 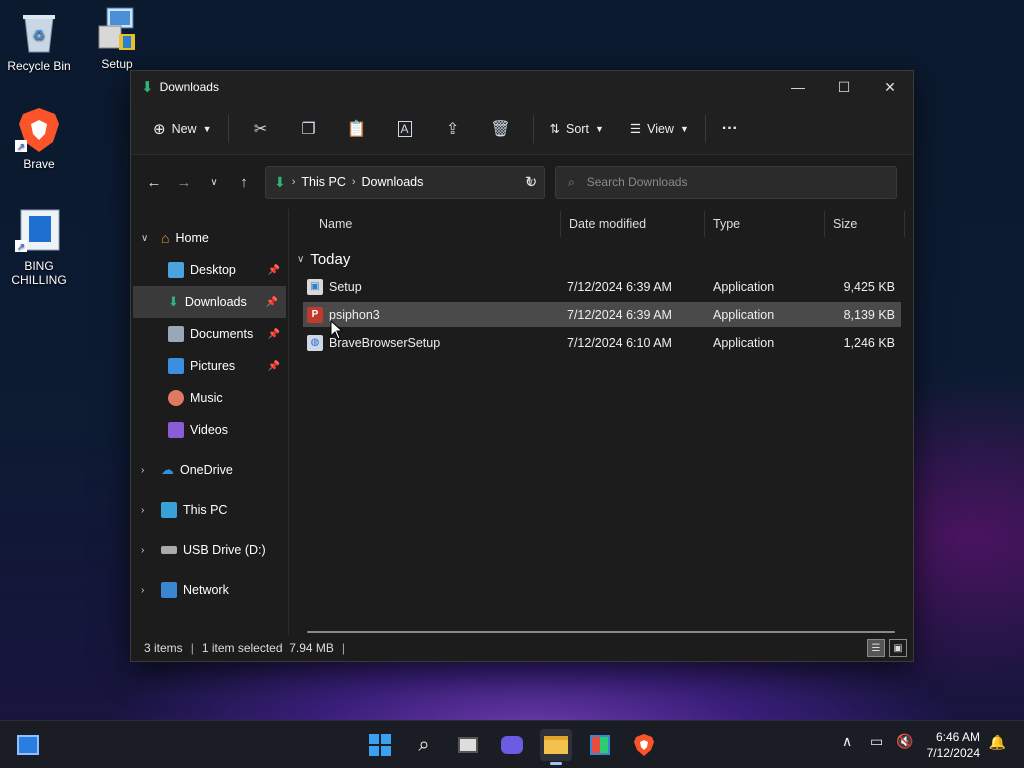 I want to click on desktop-icon-label: BING CHILLING, so click(x=39, y=273).